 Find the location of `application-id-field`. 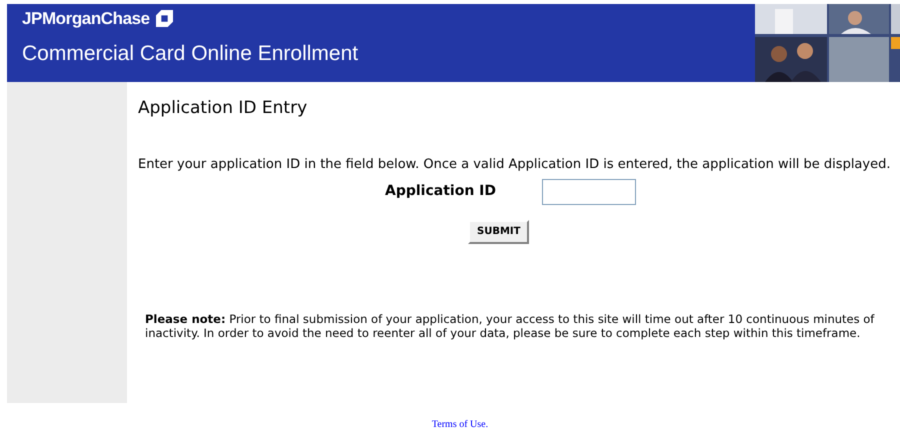

application-id-field is located at coordinates (589, 191).